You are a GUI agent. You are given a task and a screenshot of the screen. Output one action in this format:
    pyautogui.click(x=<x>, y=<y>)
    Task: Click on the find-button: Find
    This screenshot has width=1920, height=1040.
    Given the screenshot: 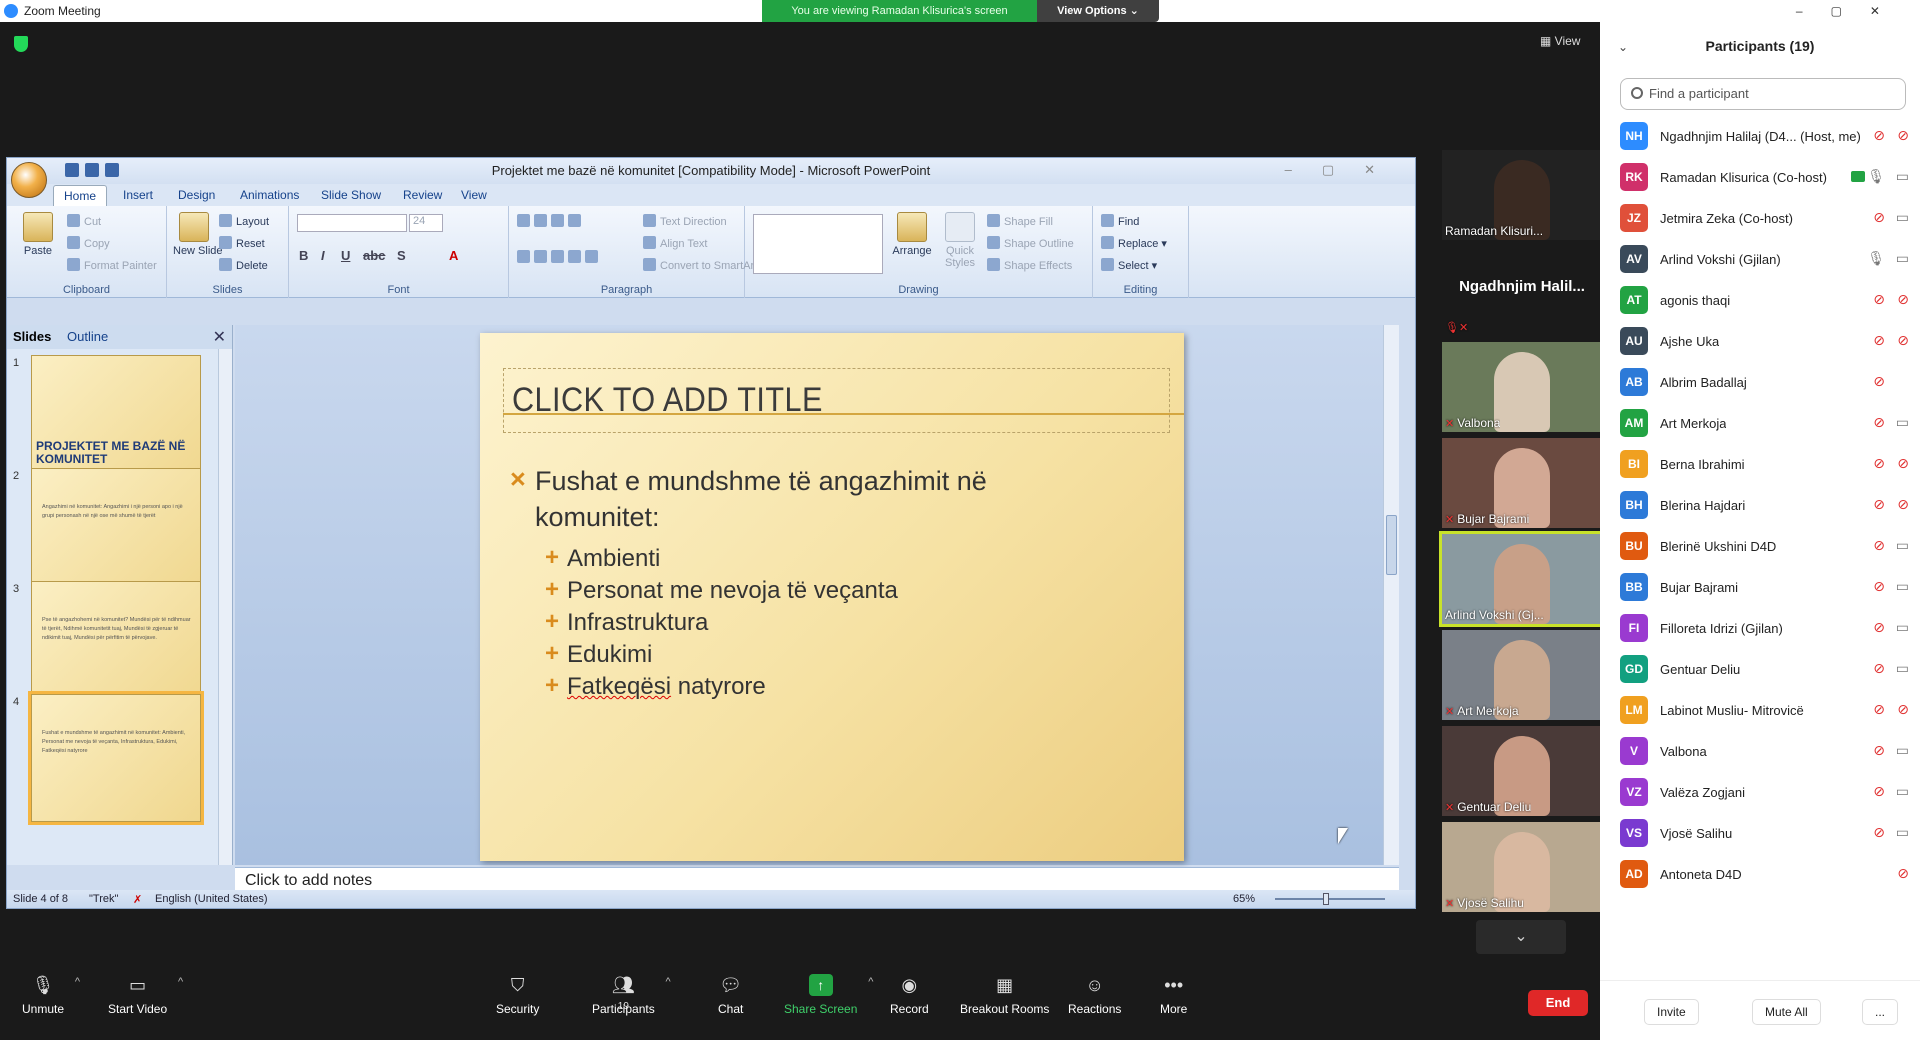 What is the action you would take?
    pyautogui.click(x=1120, y=221)
    